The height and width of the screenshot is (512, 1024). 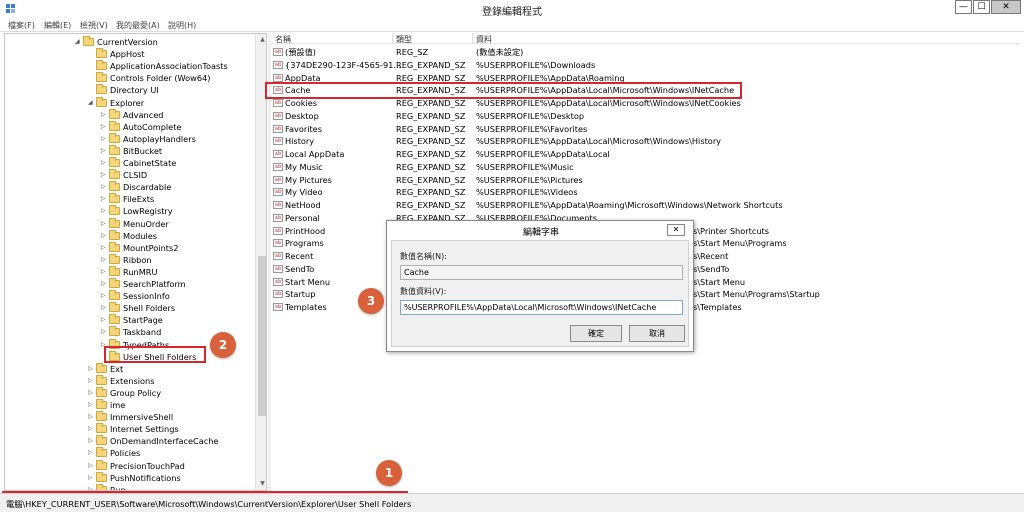 What do you see at coordinates (183, 138) in the screenshot?
I see `tree-item: ▷ AutoplayHandlers` at bounding box center [183, 138].